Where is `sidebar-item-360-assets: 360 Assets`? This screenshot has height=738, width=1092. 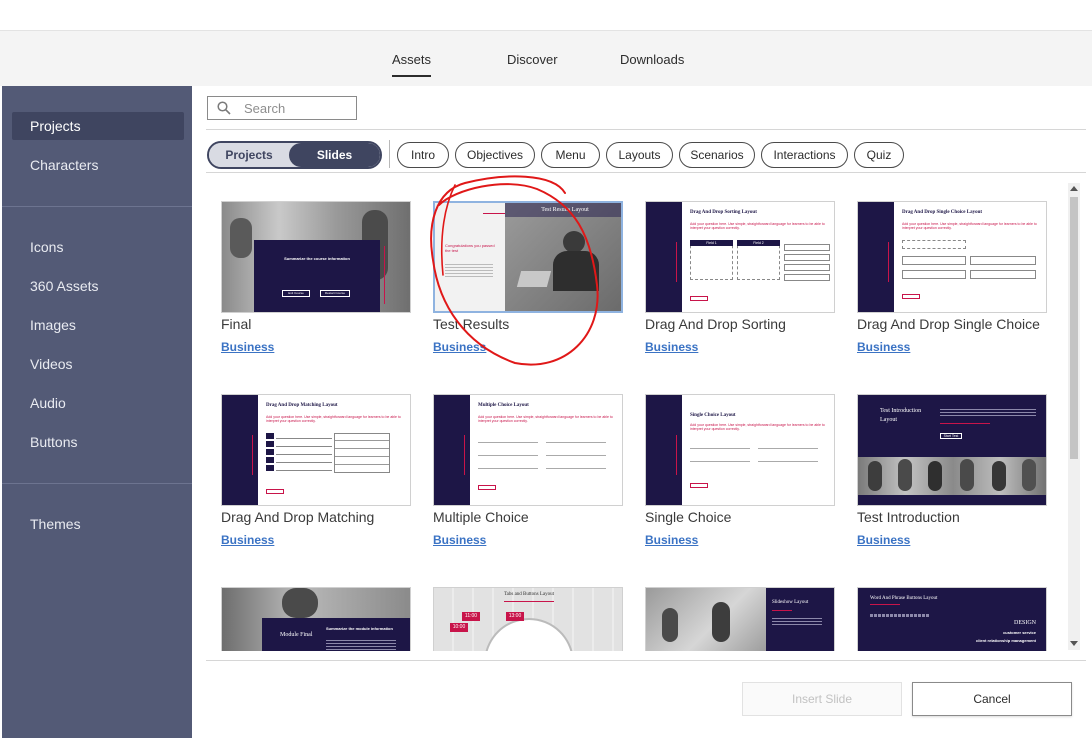
sidebar-item-360-assets: 360 Assets is located at coordinates (98, 286).